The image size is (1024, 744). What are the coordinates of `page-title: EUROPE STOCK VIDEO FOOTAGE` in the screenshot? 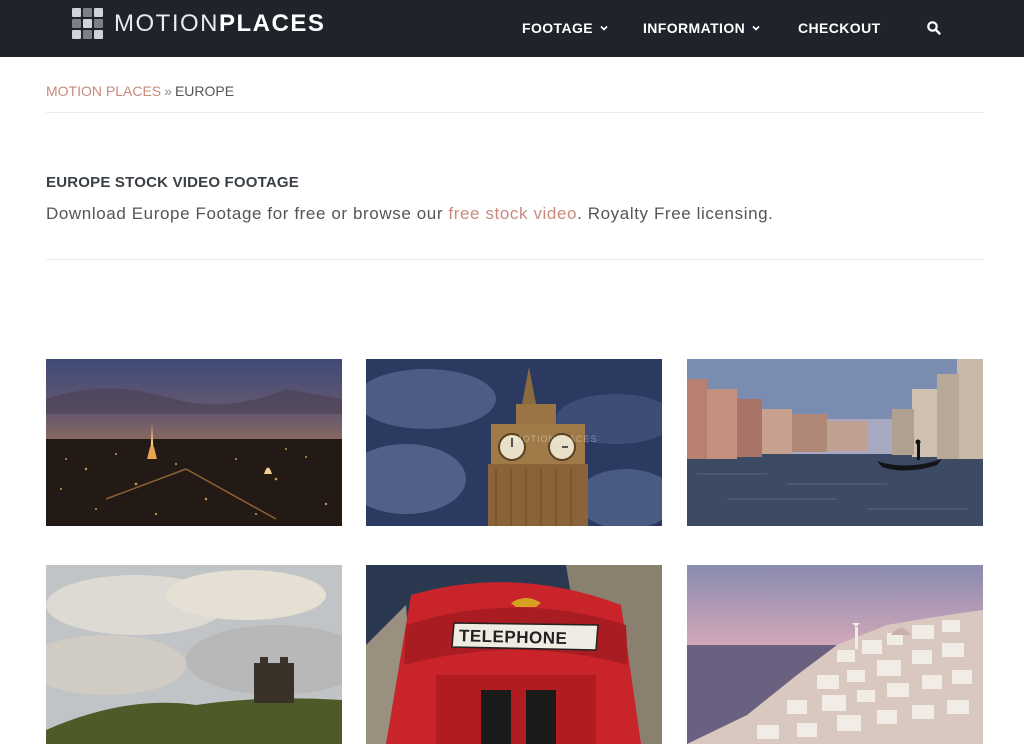 It's located at (173, 182).